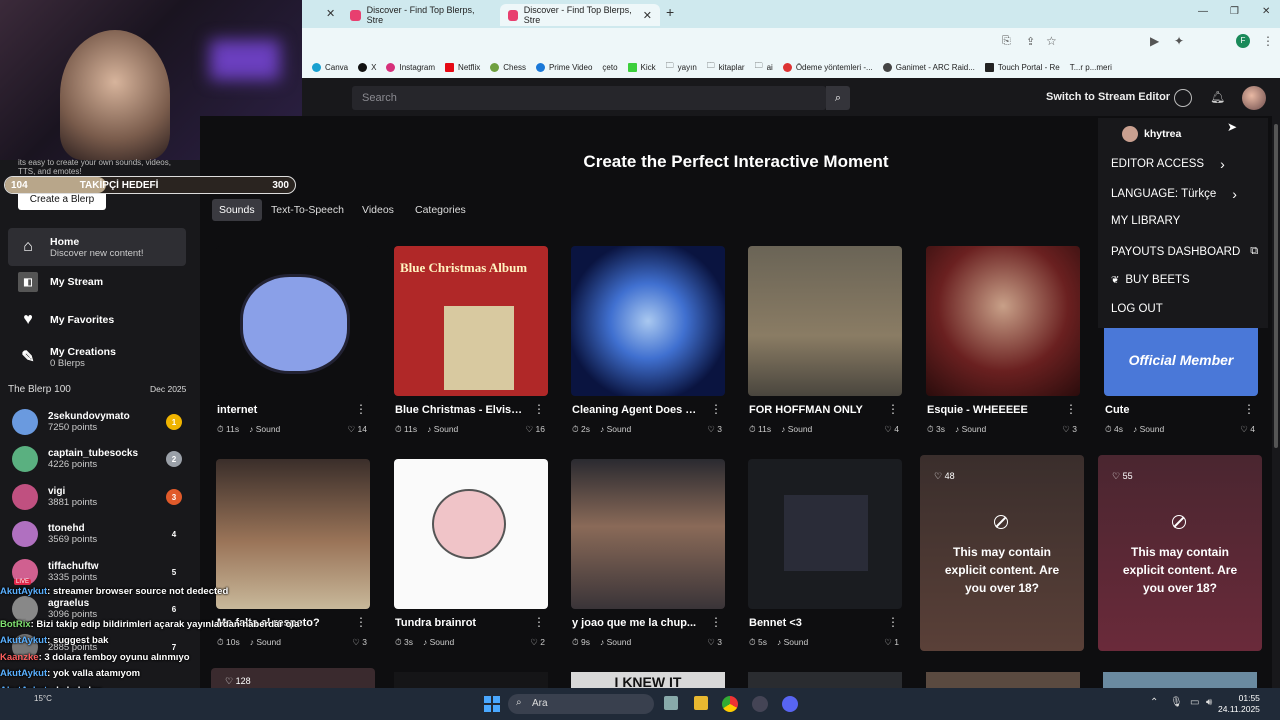 This screenshot has width=1280, height=720. What do you see at coordinates (367, 67) in the screenshot?
I see `bookmark-x: X` at bounding box center [367, 67].